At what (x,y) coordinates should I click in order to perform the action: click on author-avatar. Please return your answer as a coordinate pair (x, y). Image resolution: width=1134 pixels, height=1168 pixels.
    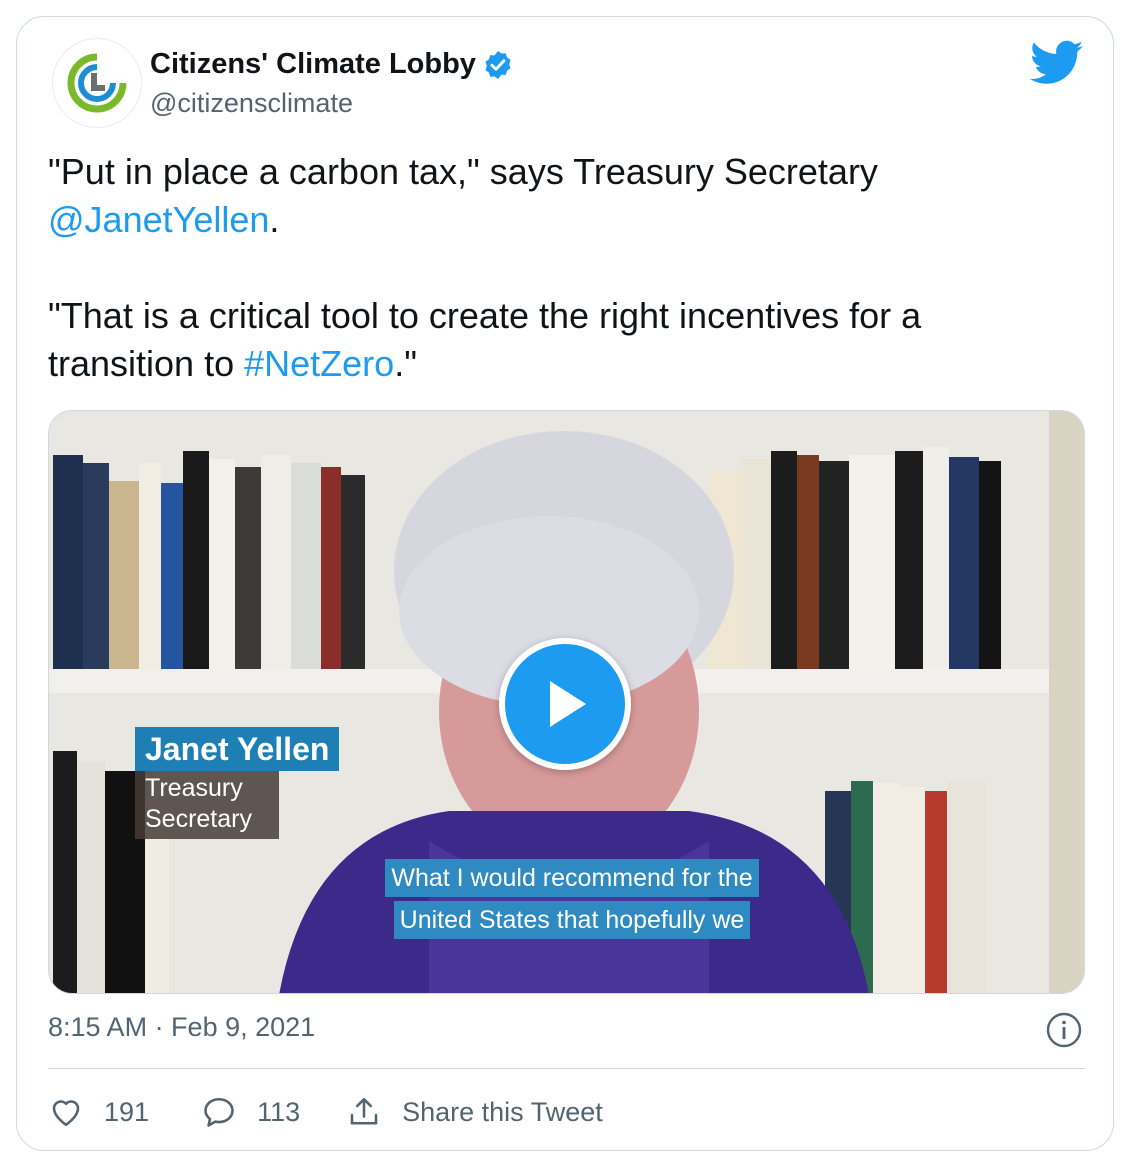
    Looking at the image, I should click on (97, 83).